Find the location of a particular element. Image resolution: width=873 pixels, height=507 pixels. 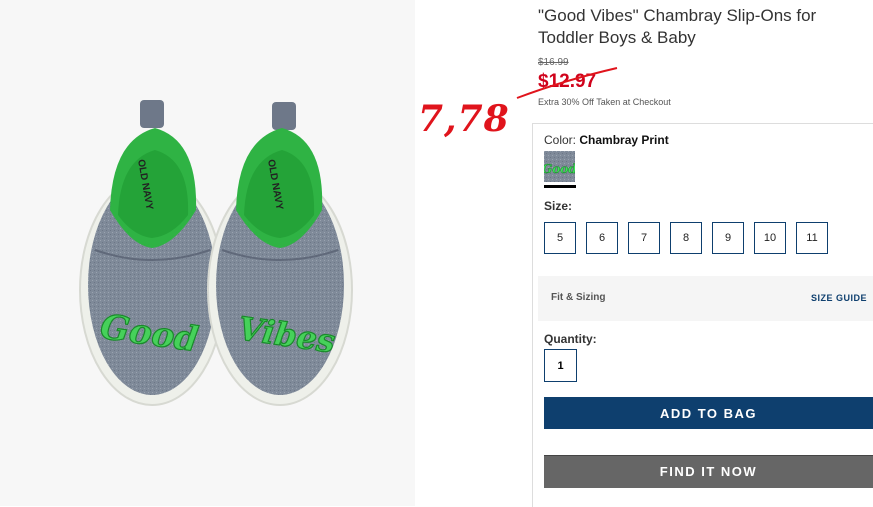

left-shoe: OLD NAVY Good is located at coordinates (152, 253).